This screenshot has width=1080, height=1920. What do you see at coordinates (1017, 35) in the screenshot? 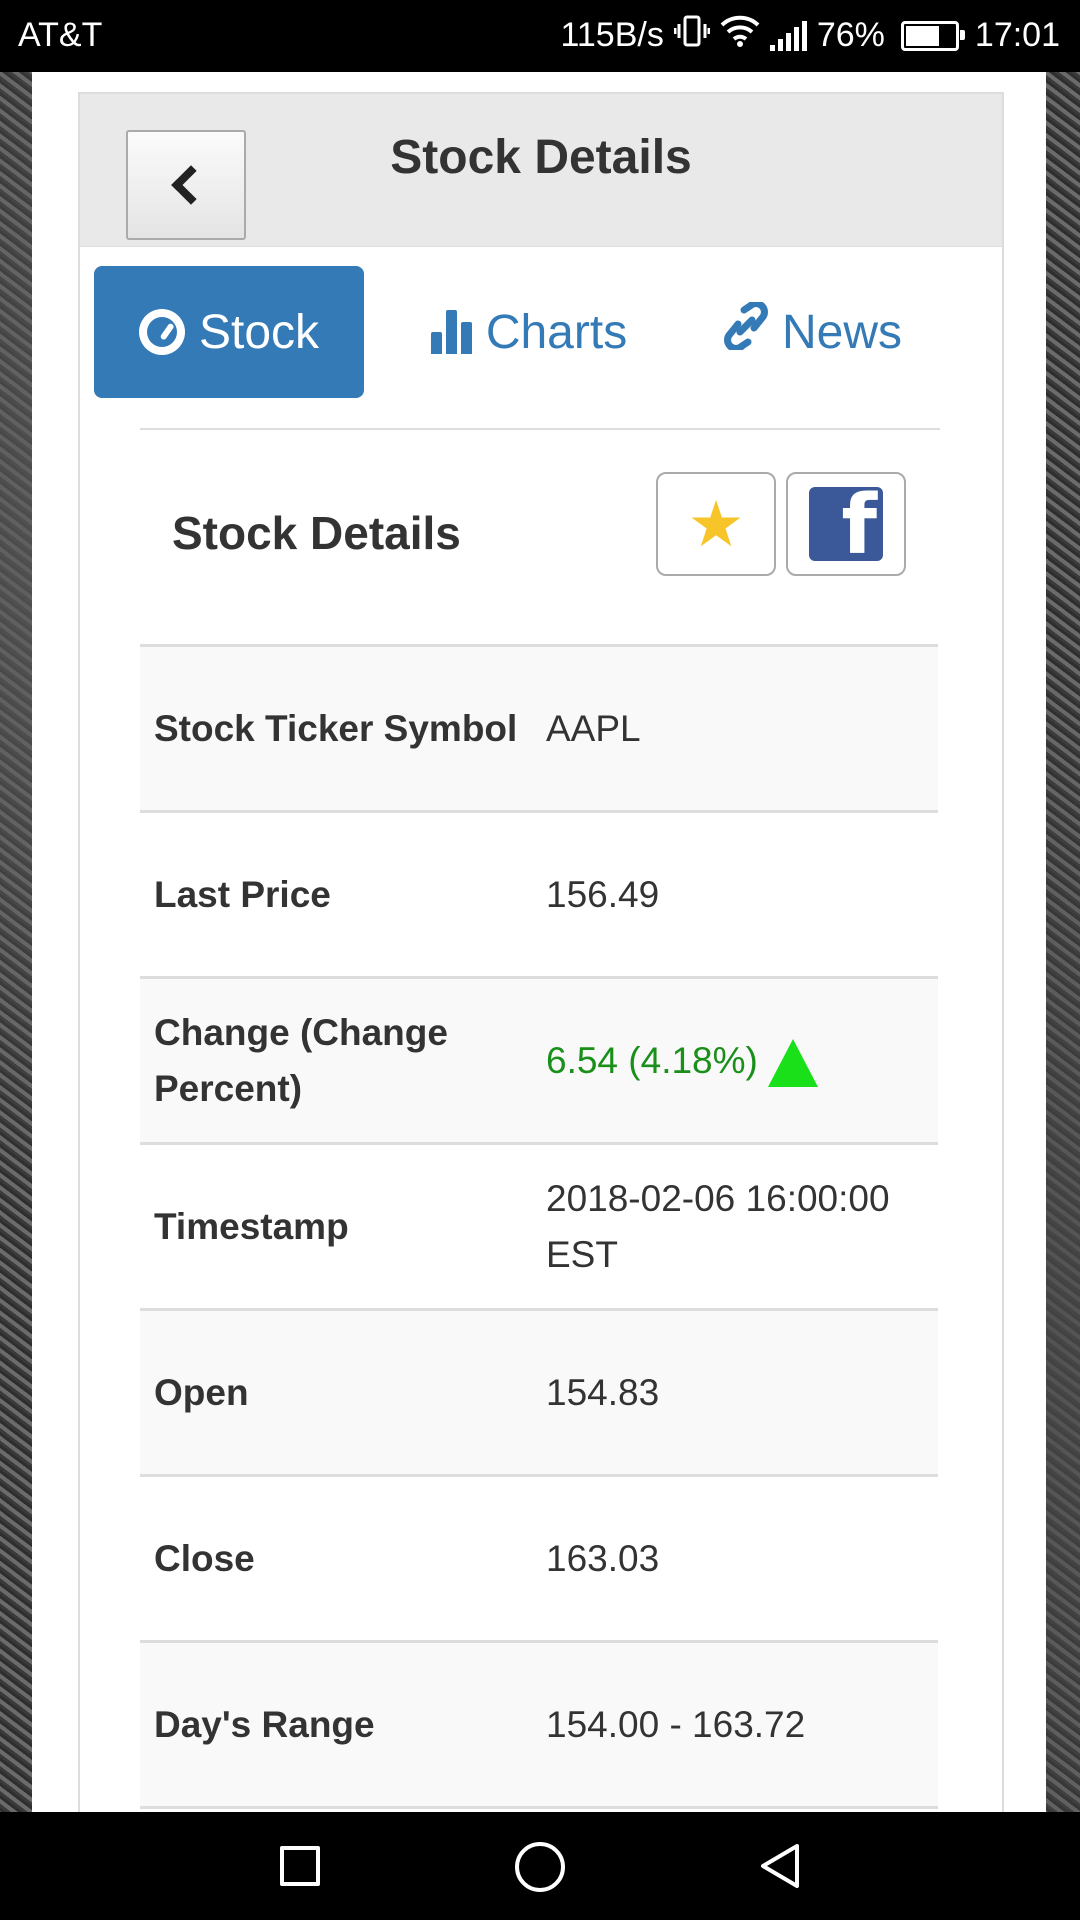
I see `clock: 17:01` at bounding box center [1017, 35].